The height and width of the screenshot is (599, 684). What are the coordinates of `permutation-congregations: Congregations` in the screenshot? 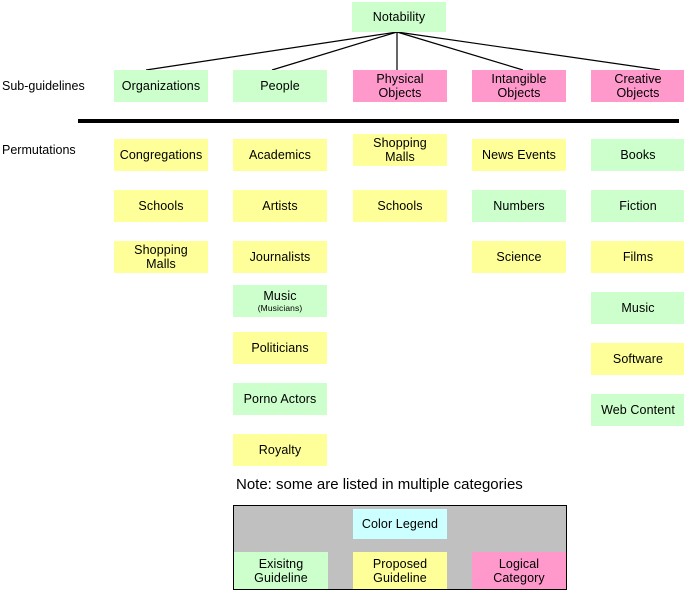 It's located at (161, 155).